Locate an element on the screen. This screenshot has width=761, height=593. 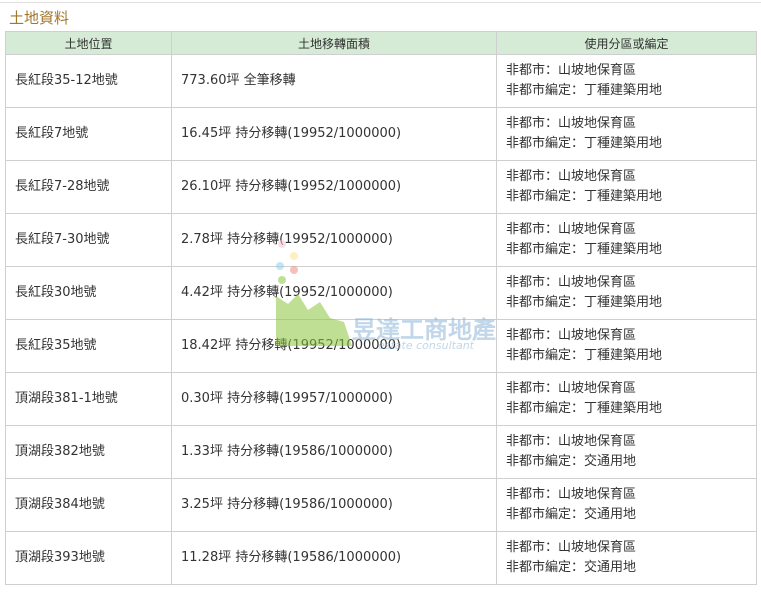
cell-location: 頂湖段381-1地號 is located at coordinates (88, 399).